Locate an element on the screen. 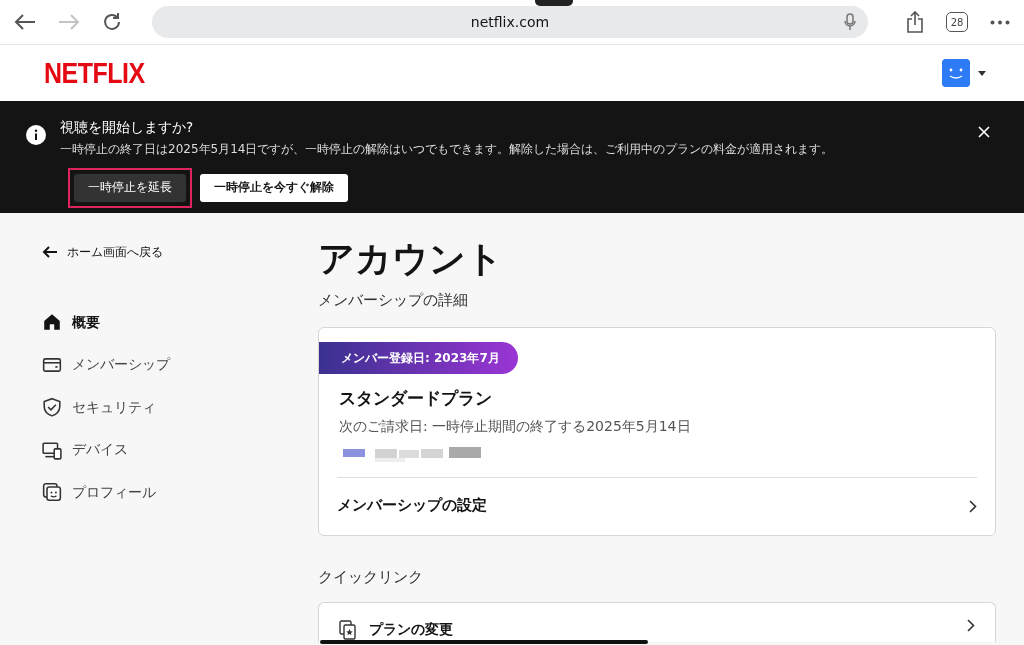 Image resolution: width=1024 pixels, height=645 pixels. back-arrow-icon is located at coordinates (49, 252).